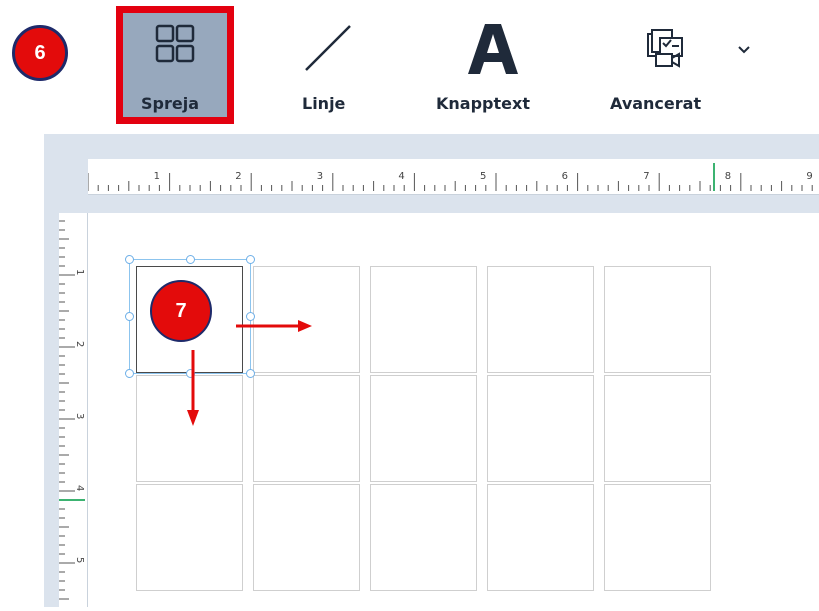  I want to click on advanced-media-icon, so click(665, 48).